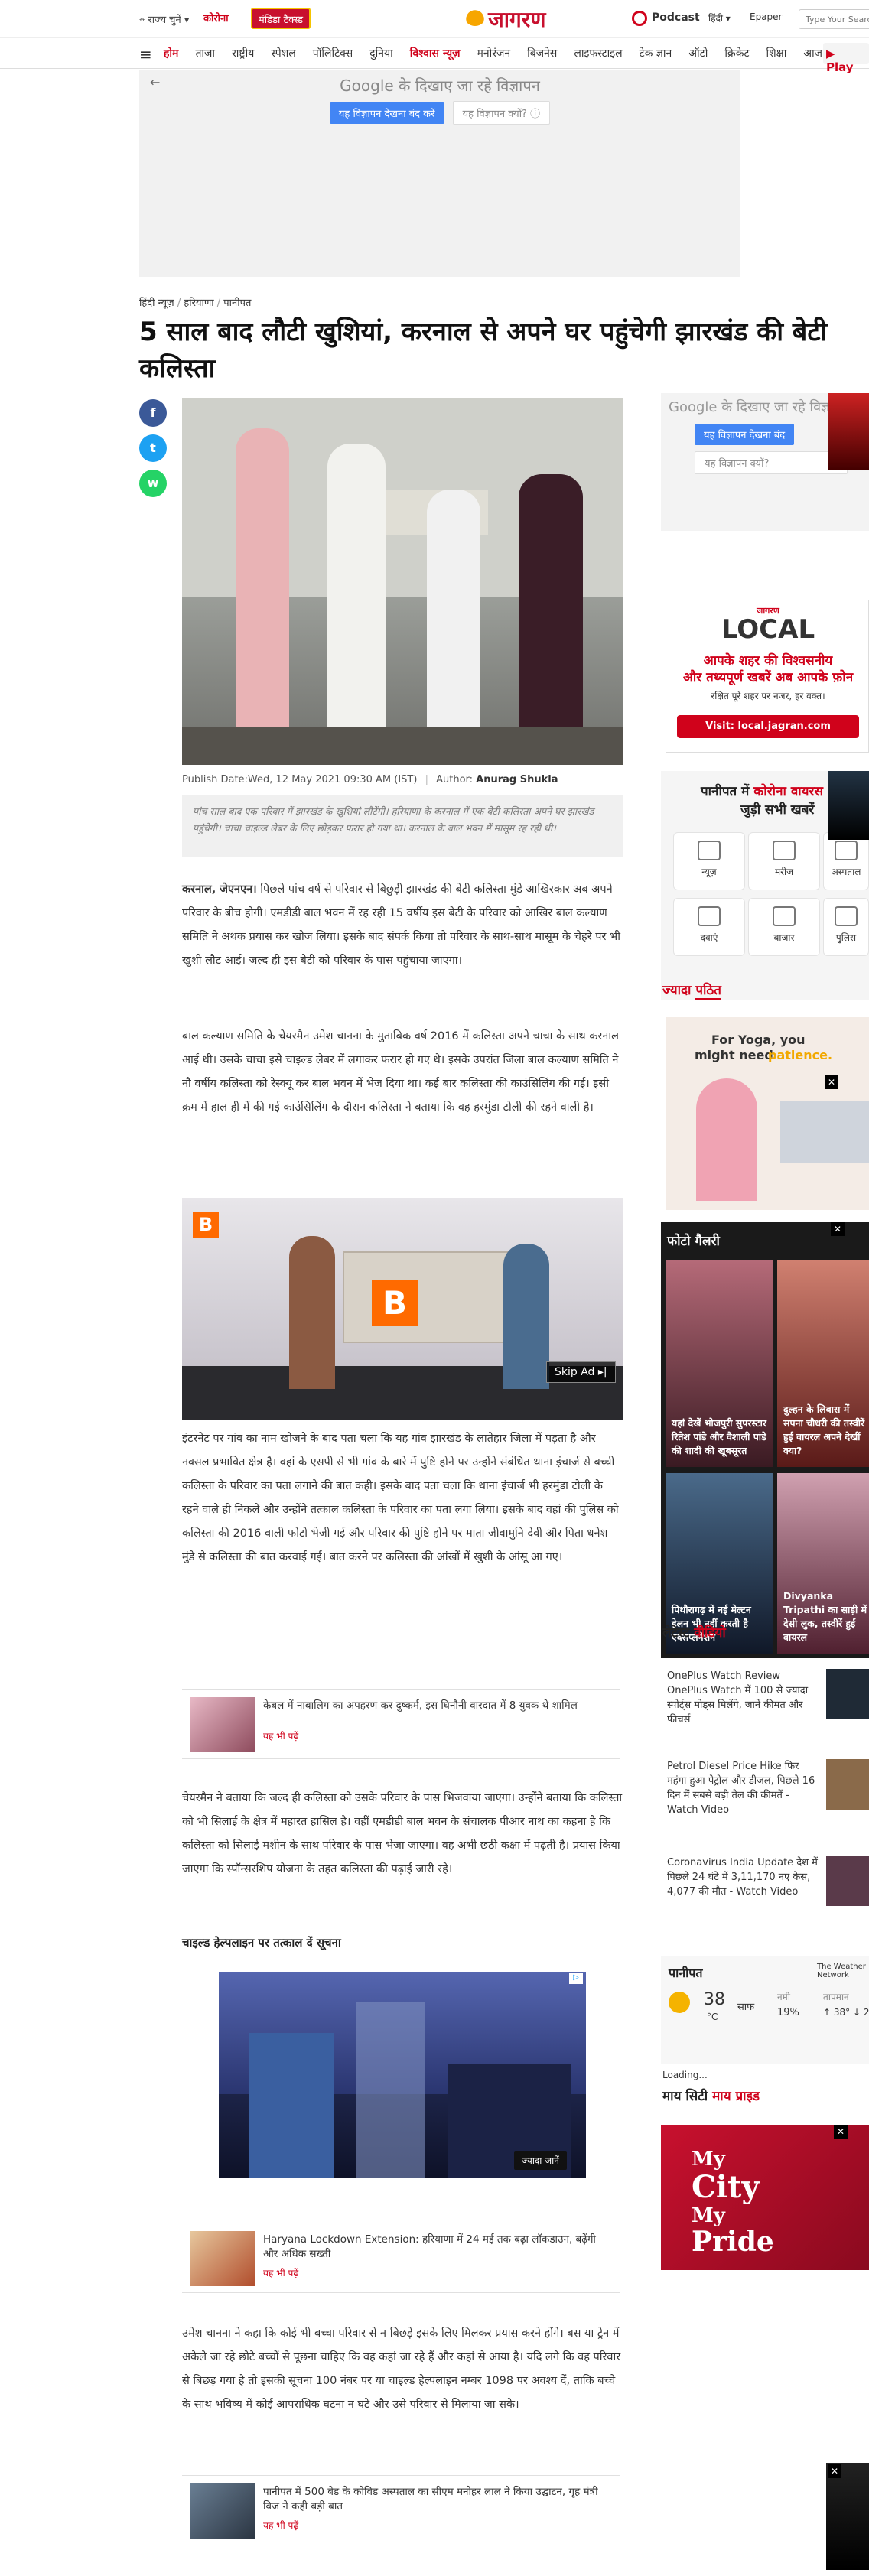 This screenshot has height=2576, width=869. Describe the element at coordinates (734, 1055) in the screenshot. I see `yoga-line-2: might need` at that location.